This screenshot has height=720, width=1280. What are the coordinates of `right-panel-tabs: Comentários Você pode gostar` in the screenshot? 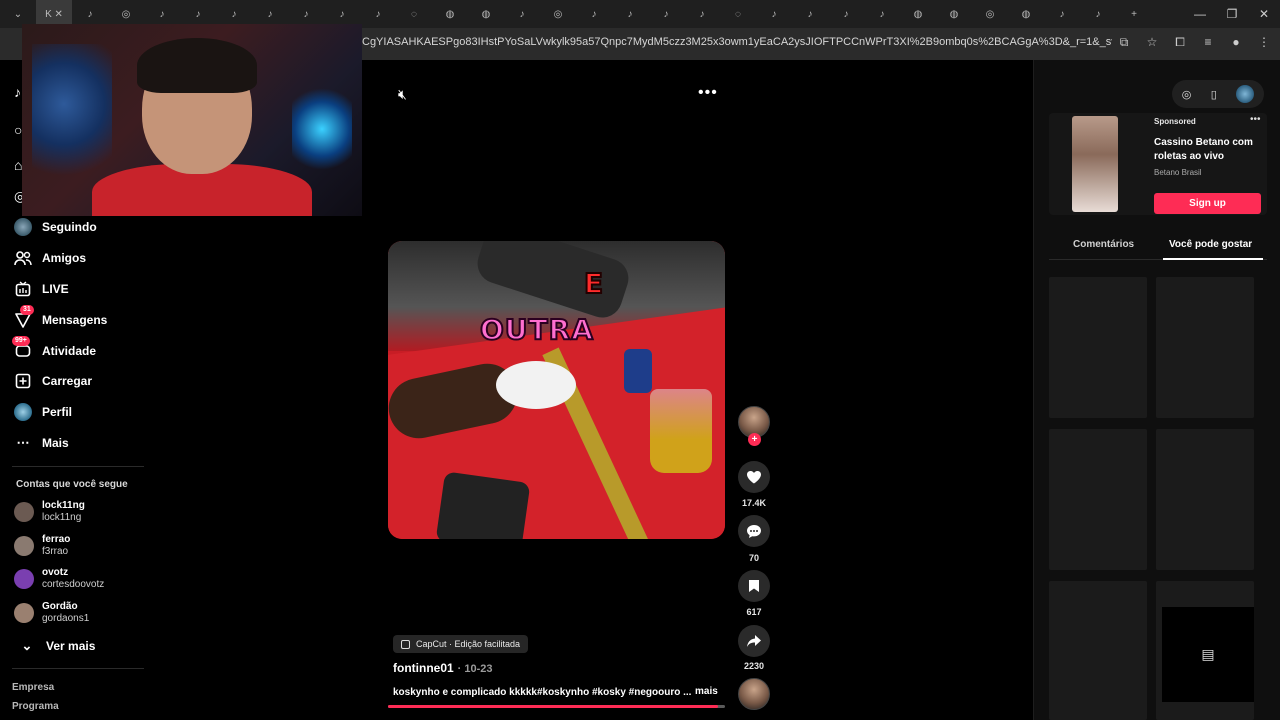 It's located at (1158, 247).